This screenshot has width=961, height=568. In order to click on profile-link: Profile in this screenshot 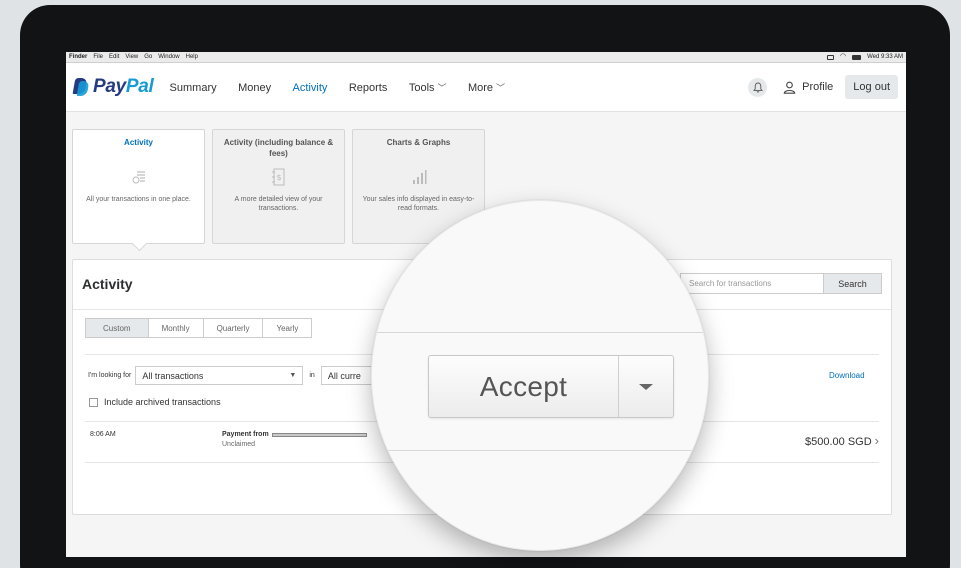, I will do `click(808, 87)`.